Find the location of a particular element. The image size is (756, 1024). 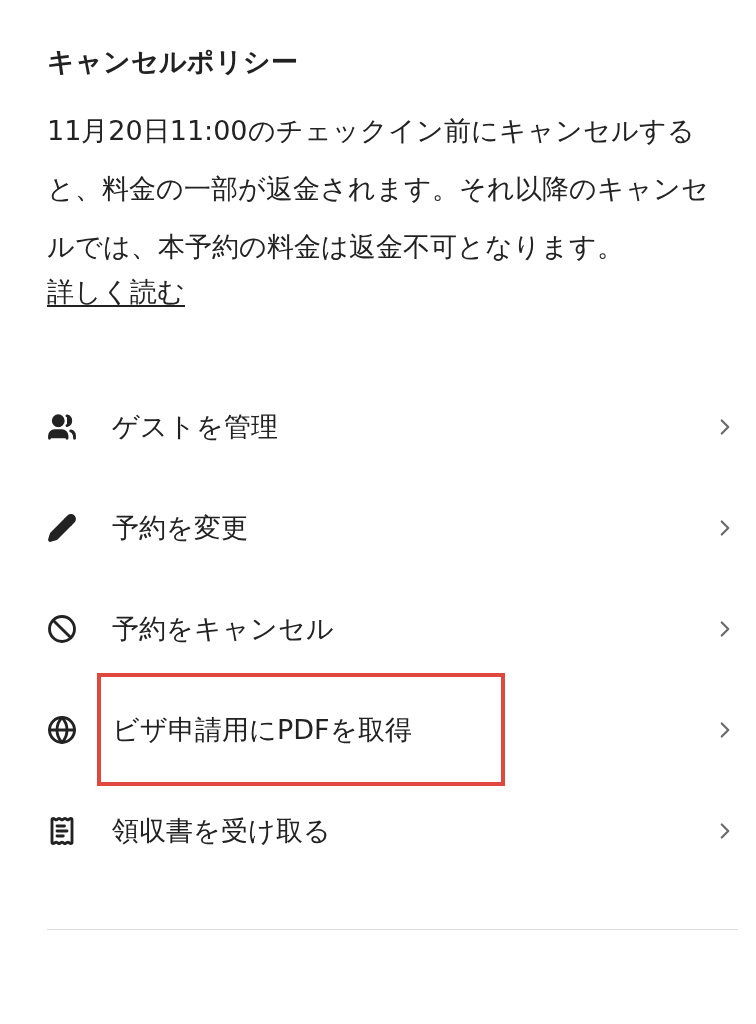

menu-label: ビザ申請用にPDFを取得 is located at coordinates (262, 729).